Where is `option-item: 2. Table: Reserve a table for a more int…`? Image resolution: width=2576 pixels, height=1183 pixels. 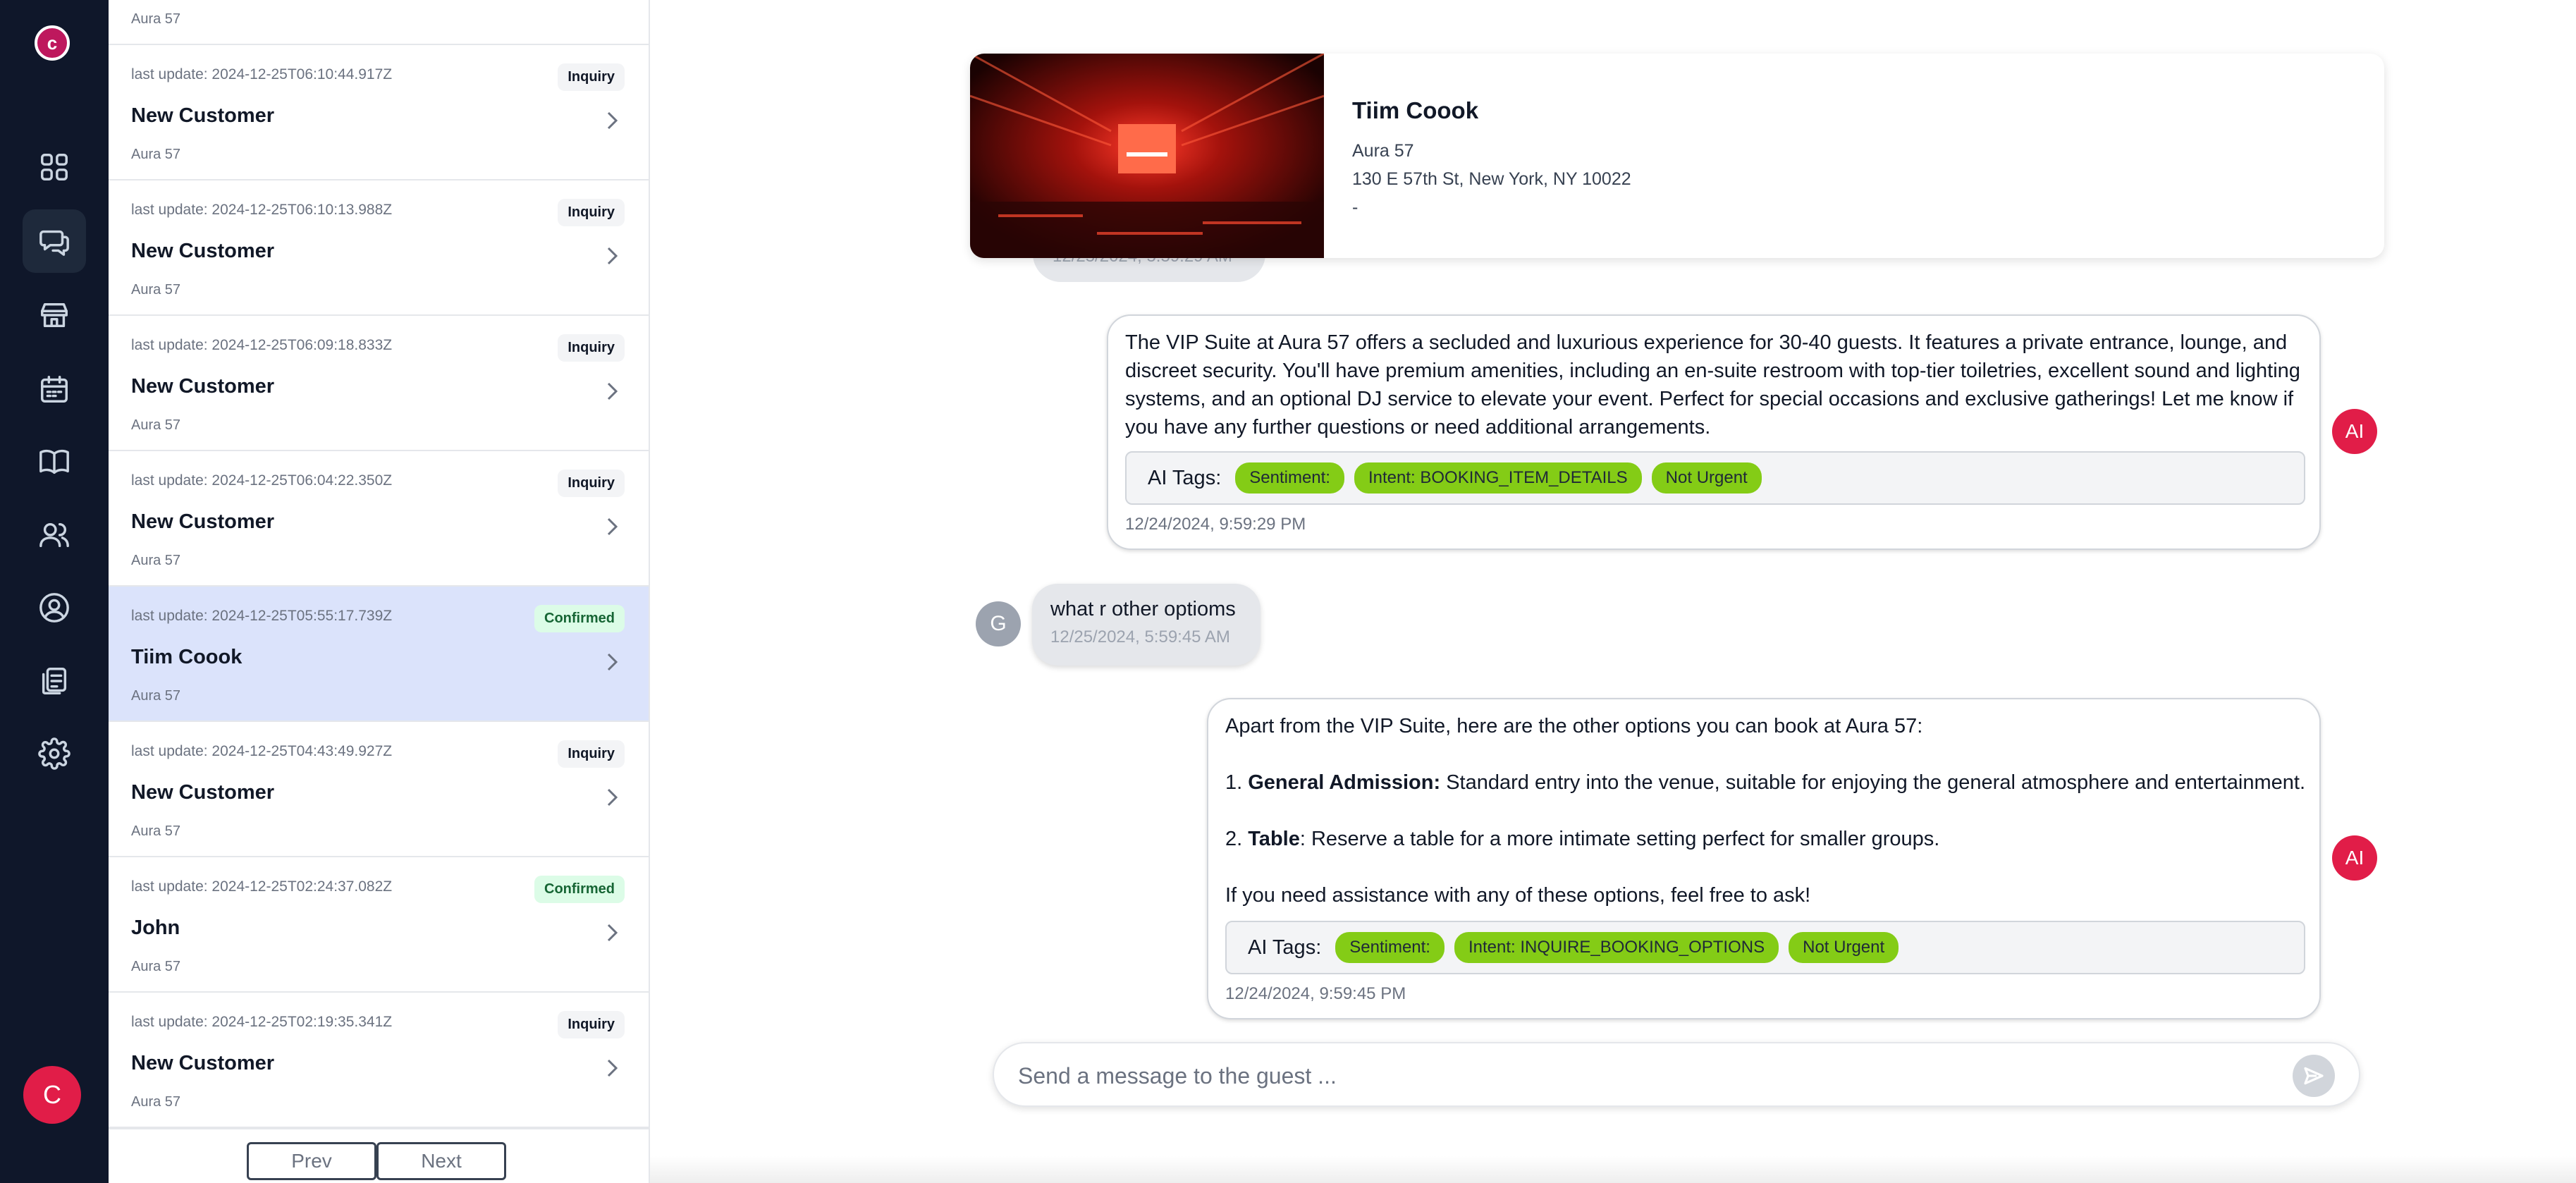
option-item: 2. Table: Reserve a table for a more int… is located at coordinates (1582, 839).